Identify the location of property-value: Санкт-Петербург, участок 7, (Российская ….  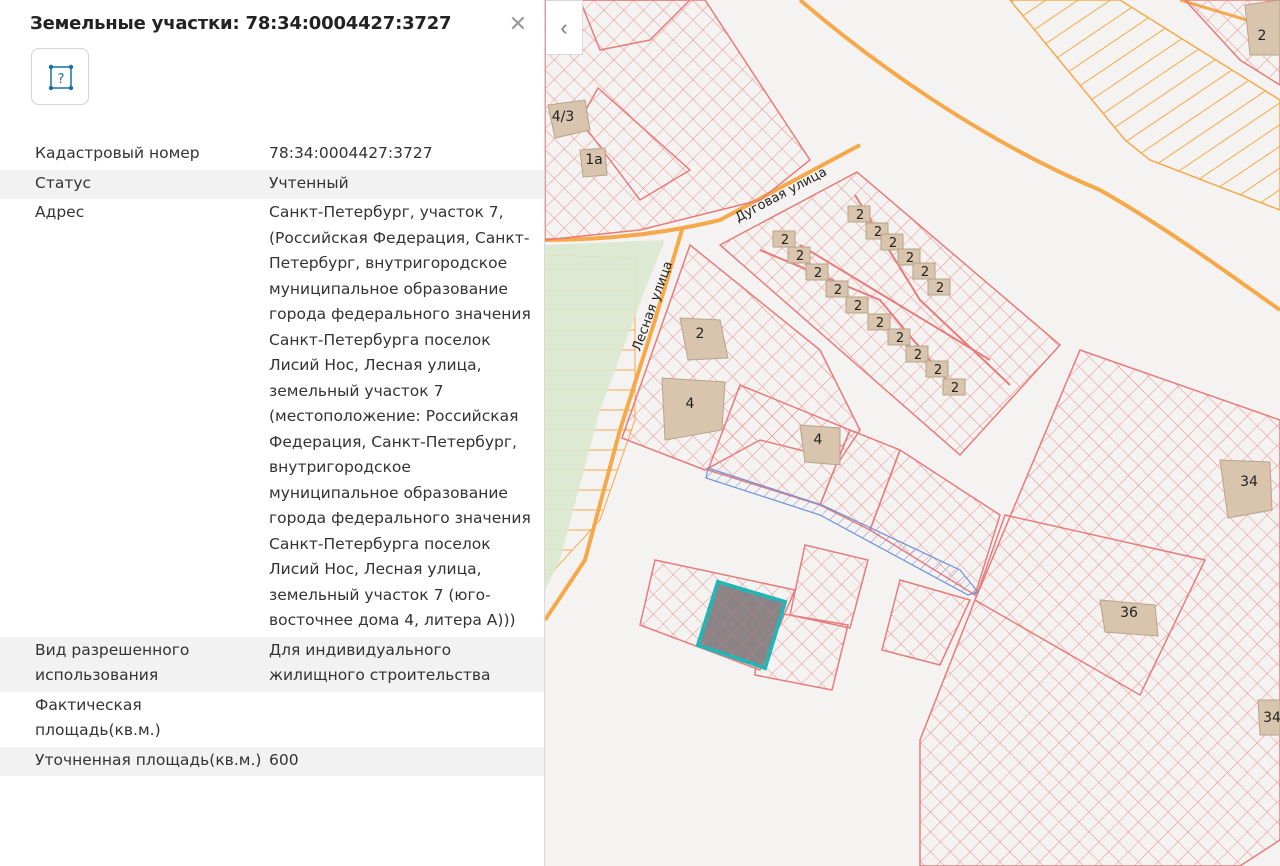
(400, 416).